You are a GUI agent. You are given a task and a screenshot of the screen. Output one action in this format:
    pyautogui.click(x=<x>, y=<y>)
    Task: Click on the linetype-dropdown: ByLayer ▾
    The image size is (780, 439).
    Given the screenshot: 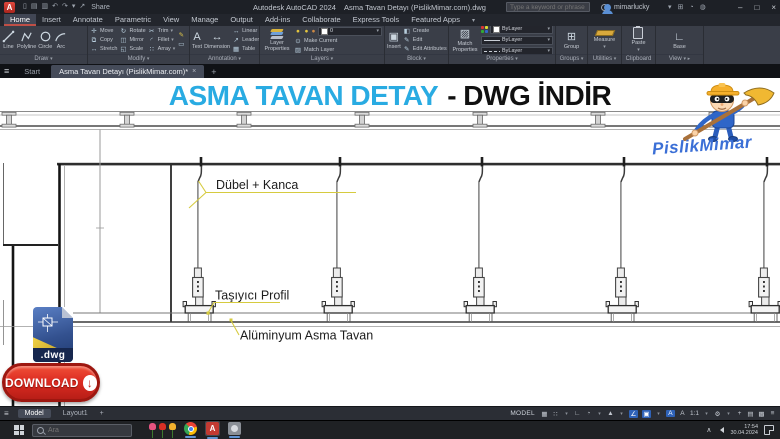 What is the action you would take?
    pyautogui.click(x=517, y=50)
    